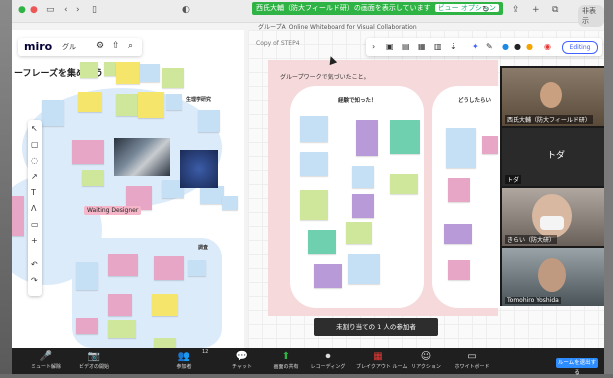 The height and width of the screenshot is (378, 613). Describe the element at coordinates (373, 46) in the screenshot. I see `chevron-icon: ›` at that location.